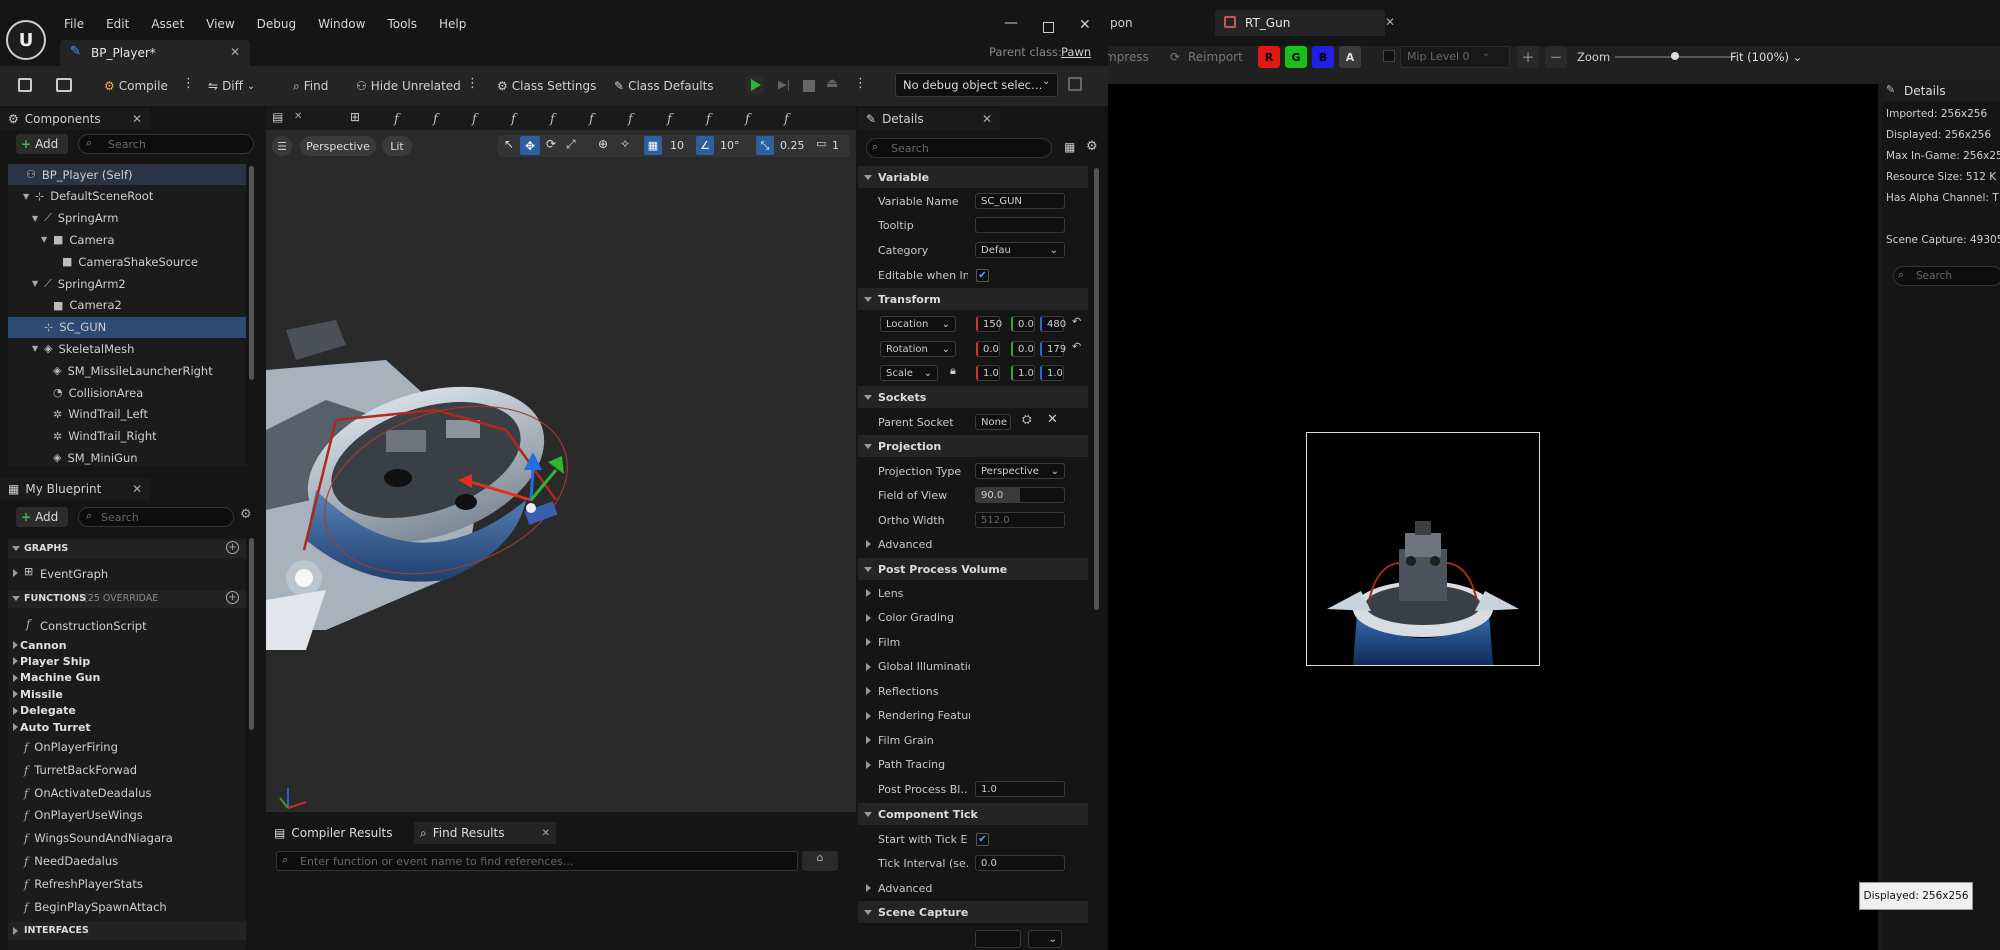 The height and width of the screenshot is (950, 2000). I want to click on rotation-dropdown: Rotation ⌄, so click(918, 349).